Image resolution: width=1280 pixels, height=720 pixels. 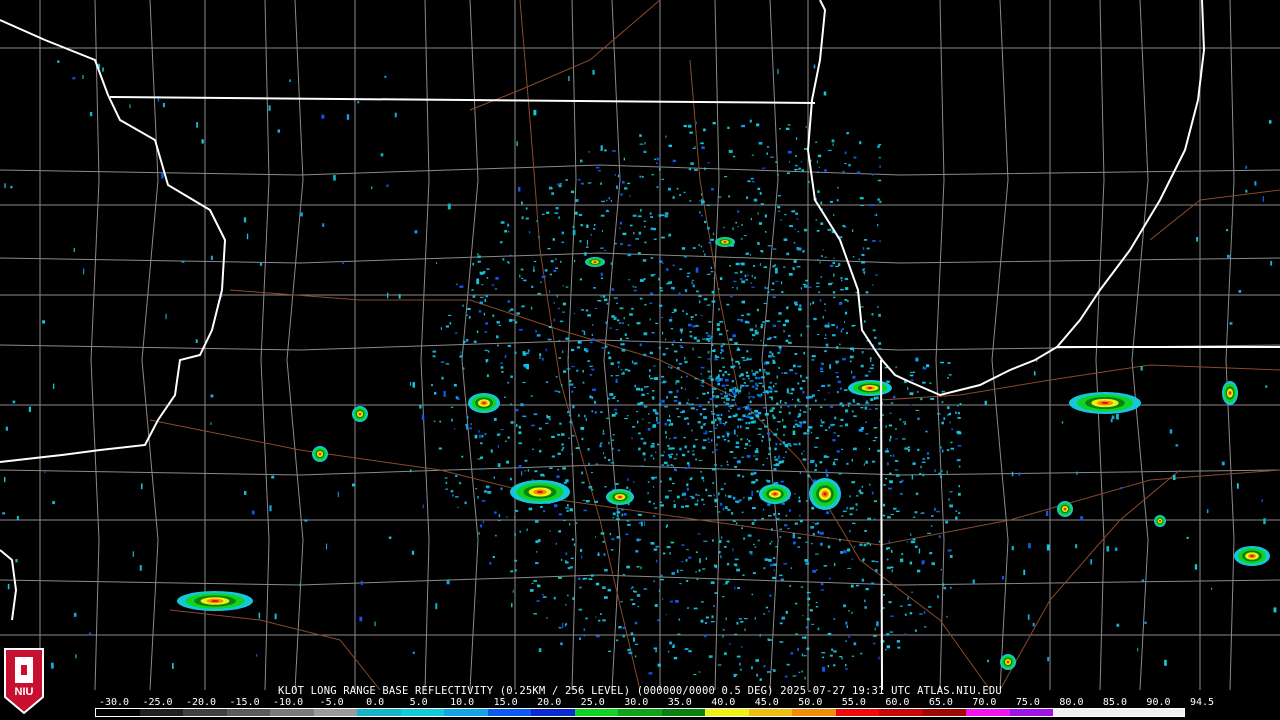 What do you see at coordinates (113, 241) in the screenshot?
I see `mississippi-river-border` at bounding box center [113, 241].